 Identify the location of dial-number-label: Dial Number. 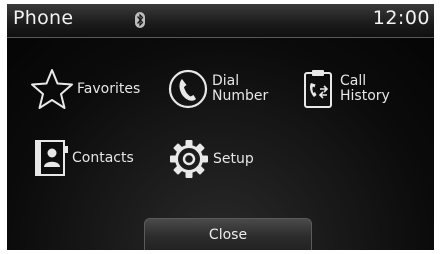
(240, 89).